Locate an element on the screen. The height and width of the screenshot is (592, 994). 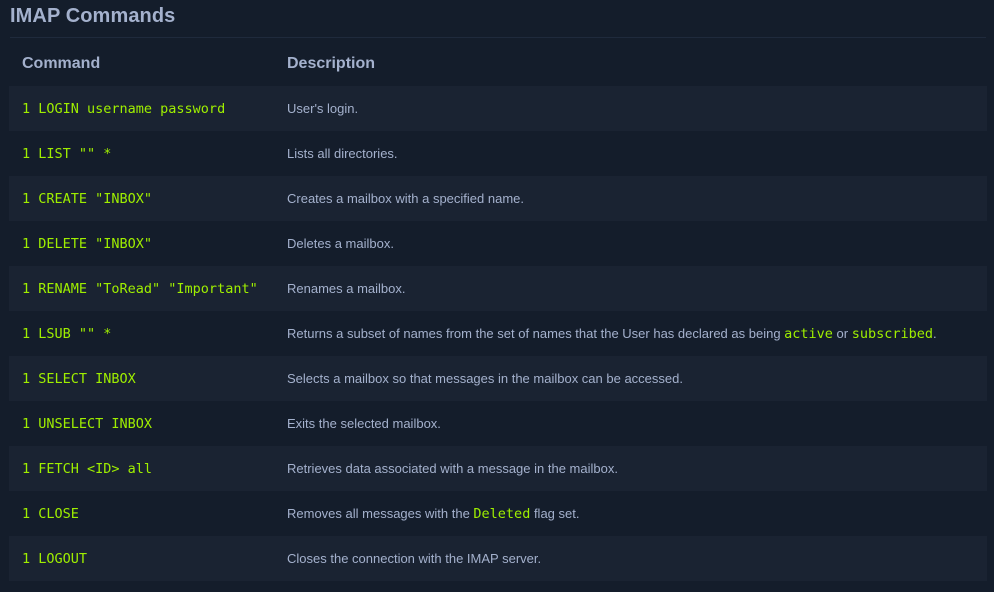
table-row: 1 LIST "" * Lists all directories. is located at coordinates (498, 153).